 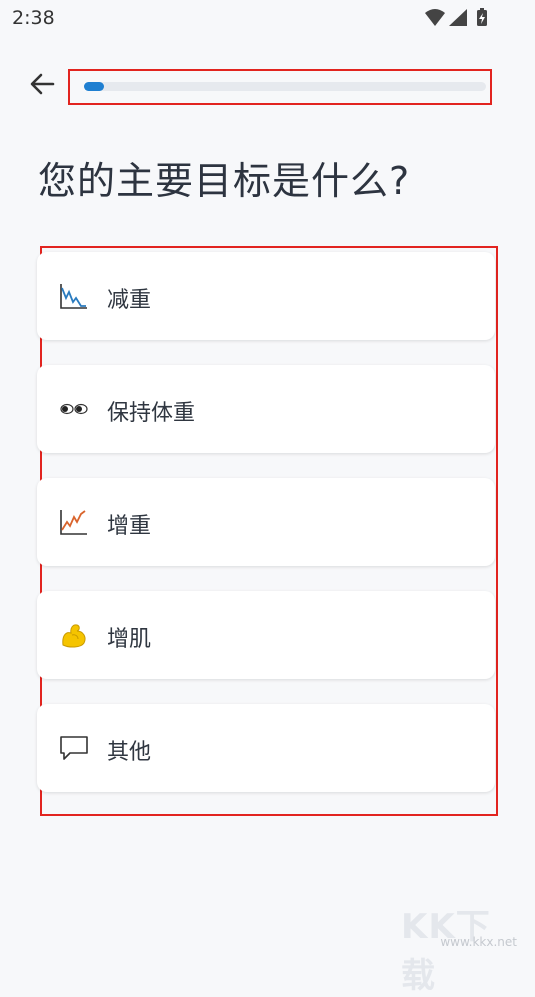 What do you see at coordinates (74, 522) in the screenshot?
I see `chart-up-icon` at bounding box center [74, 522].